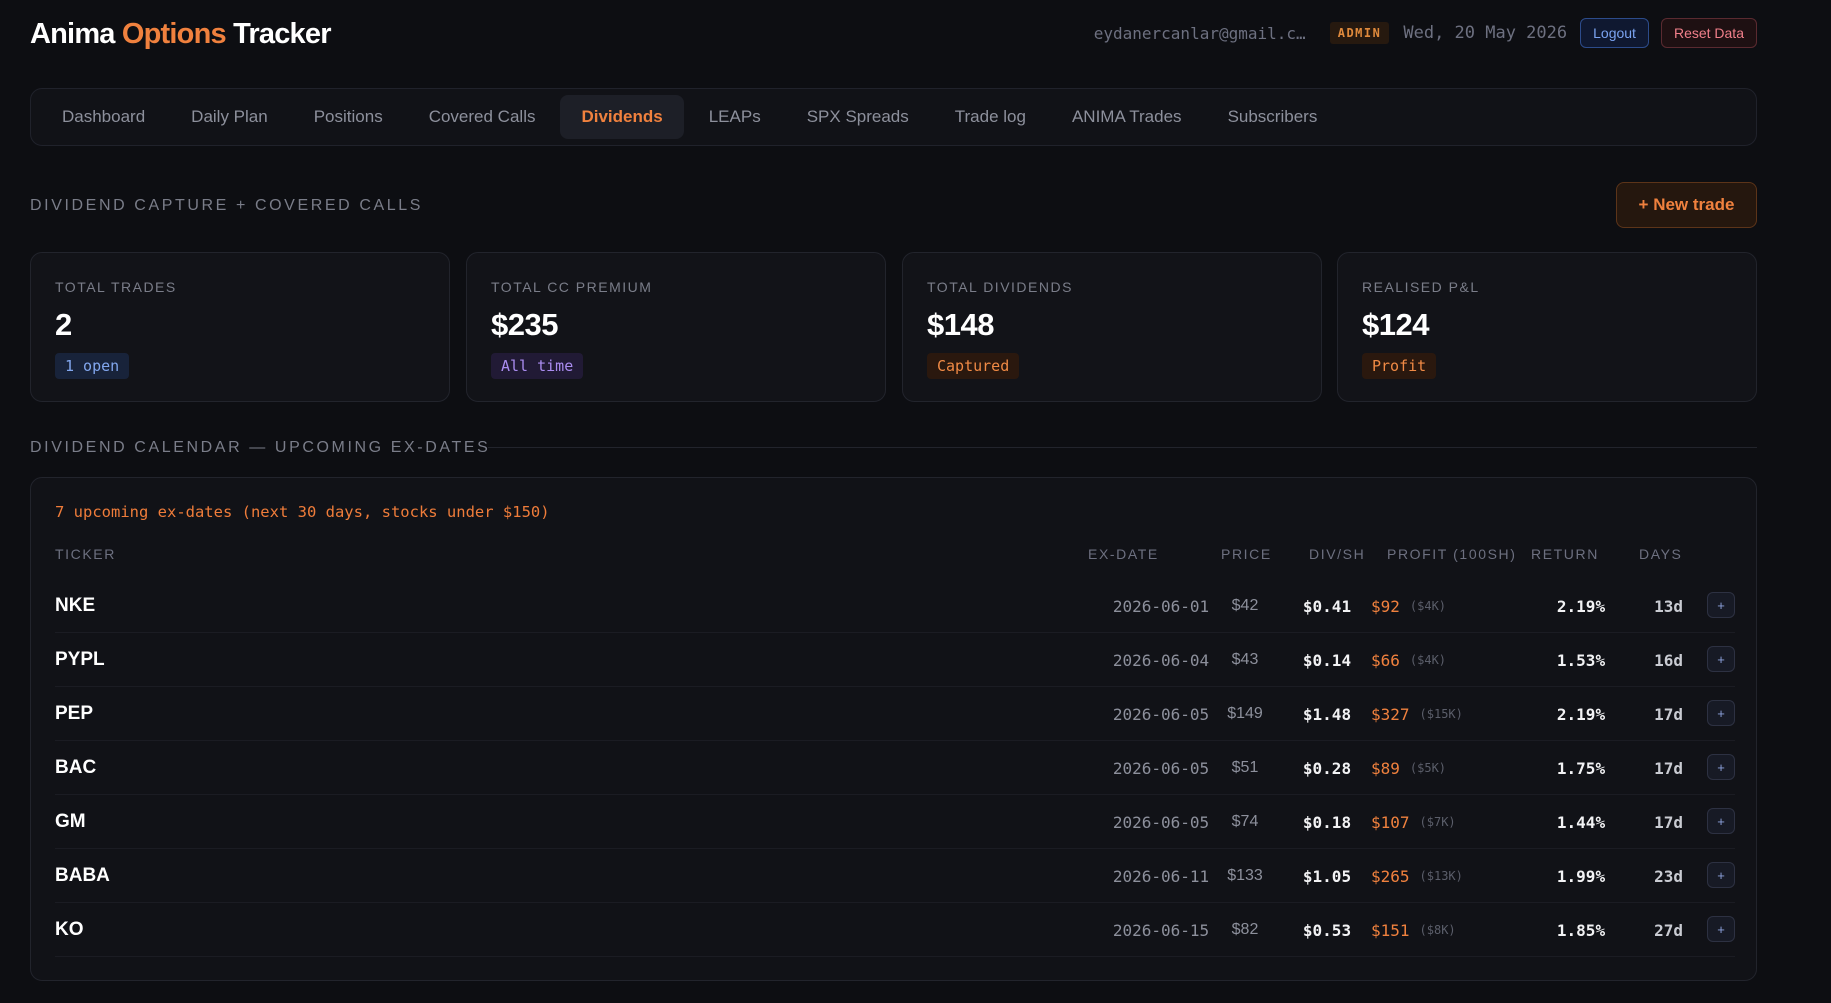  What do you see at coordinates (1668, 930) in the screenshot?
I see `days-cell: 27d` at bounding box center [1668, 930].